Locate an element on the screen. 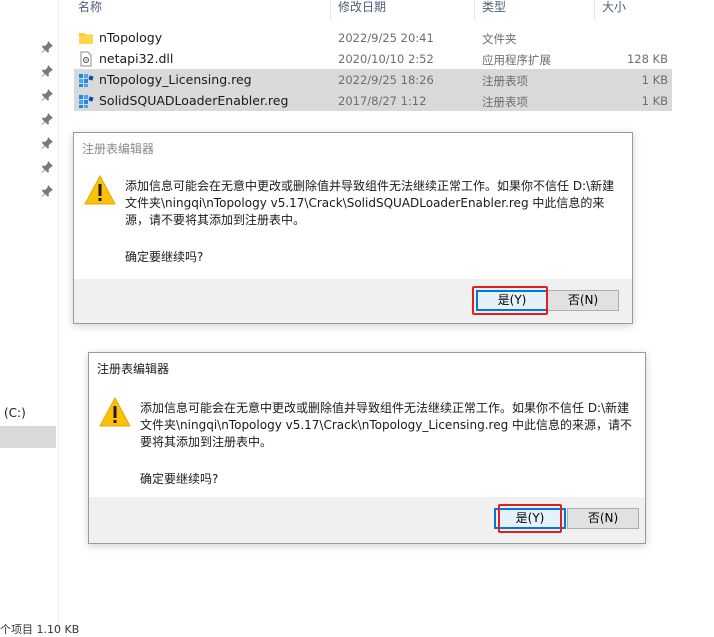  file-name: netapi32.dll is located at coordinates (136, 58).